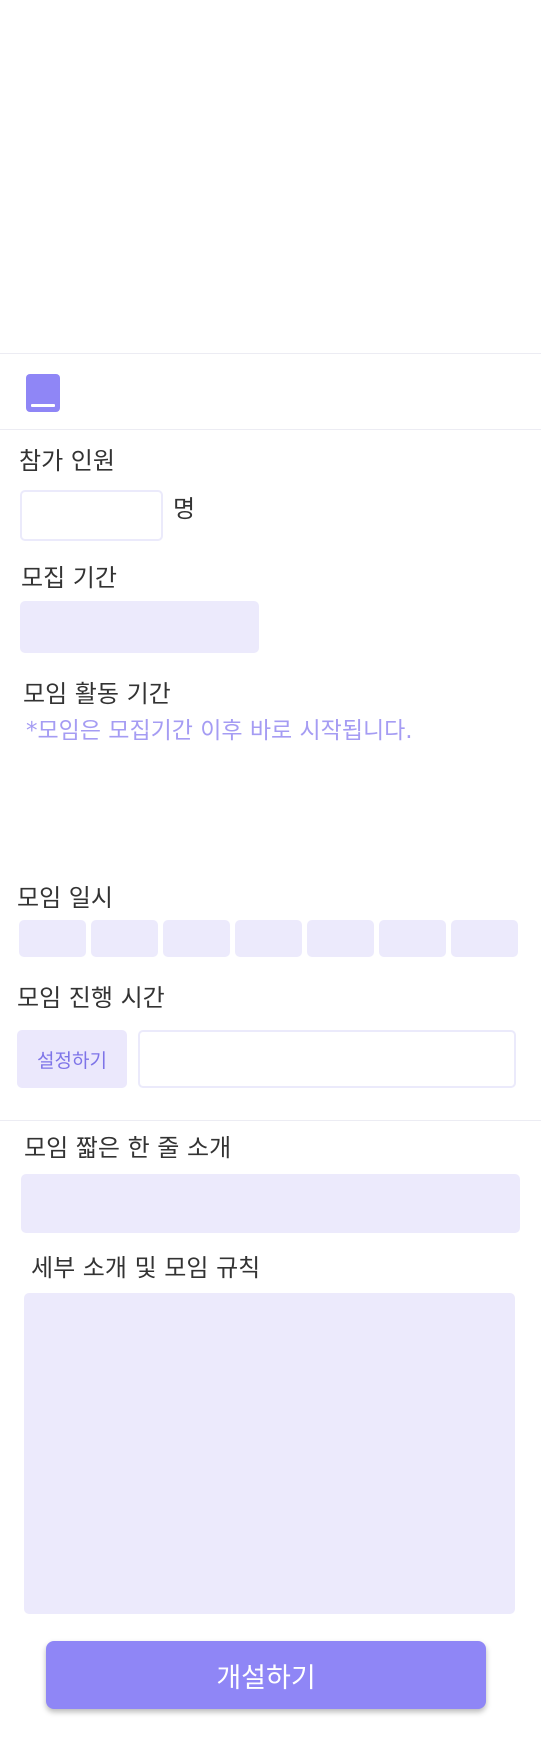 This screenshot has width=541, height=1746. Describe the element at coordinates (43, 393) in the screenshot. I see `book-icon` at that location.